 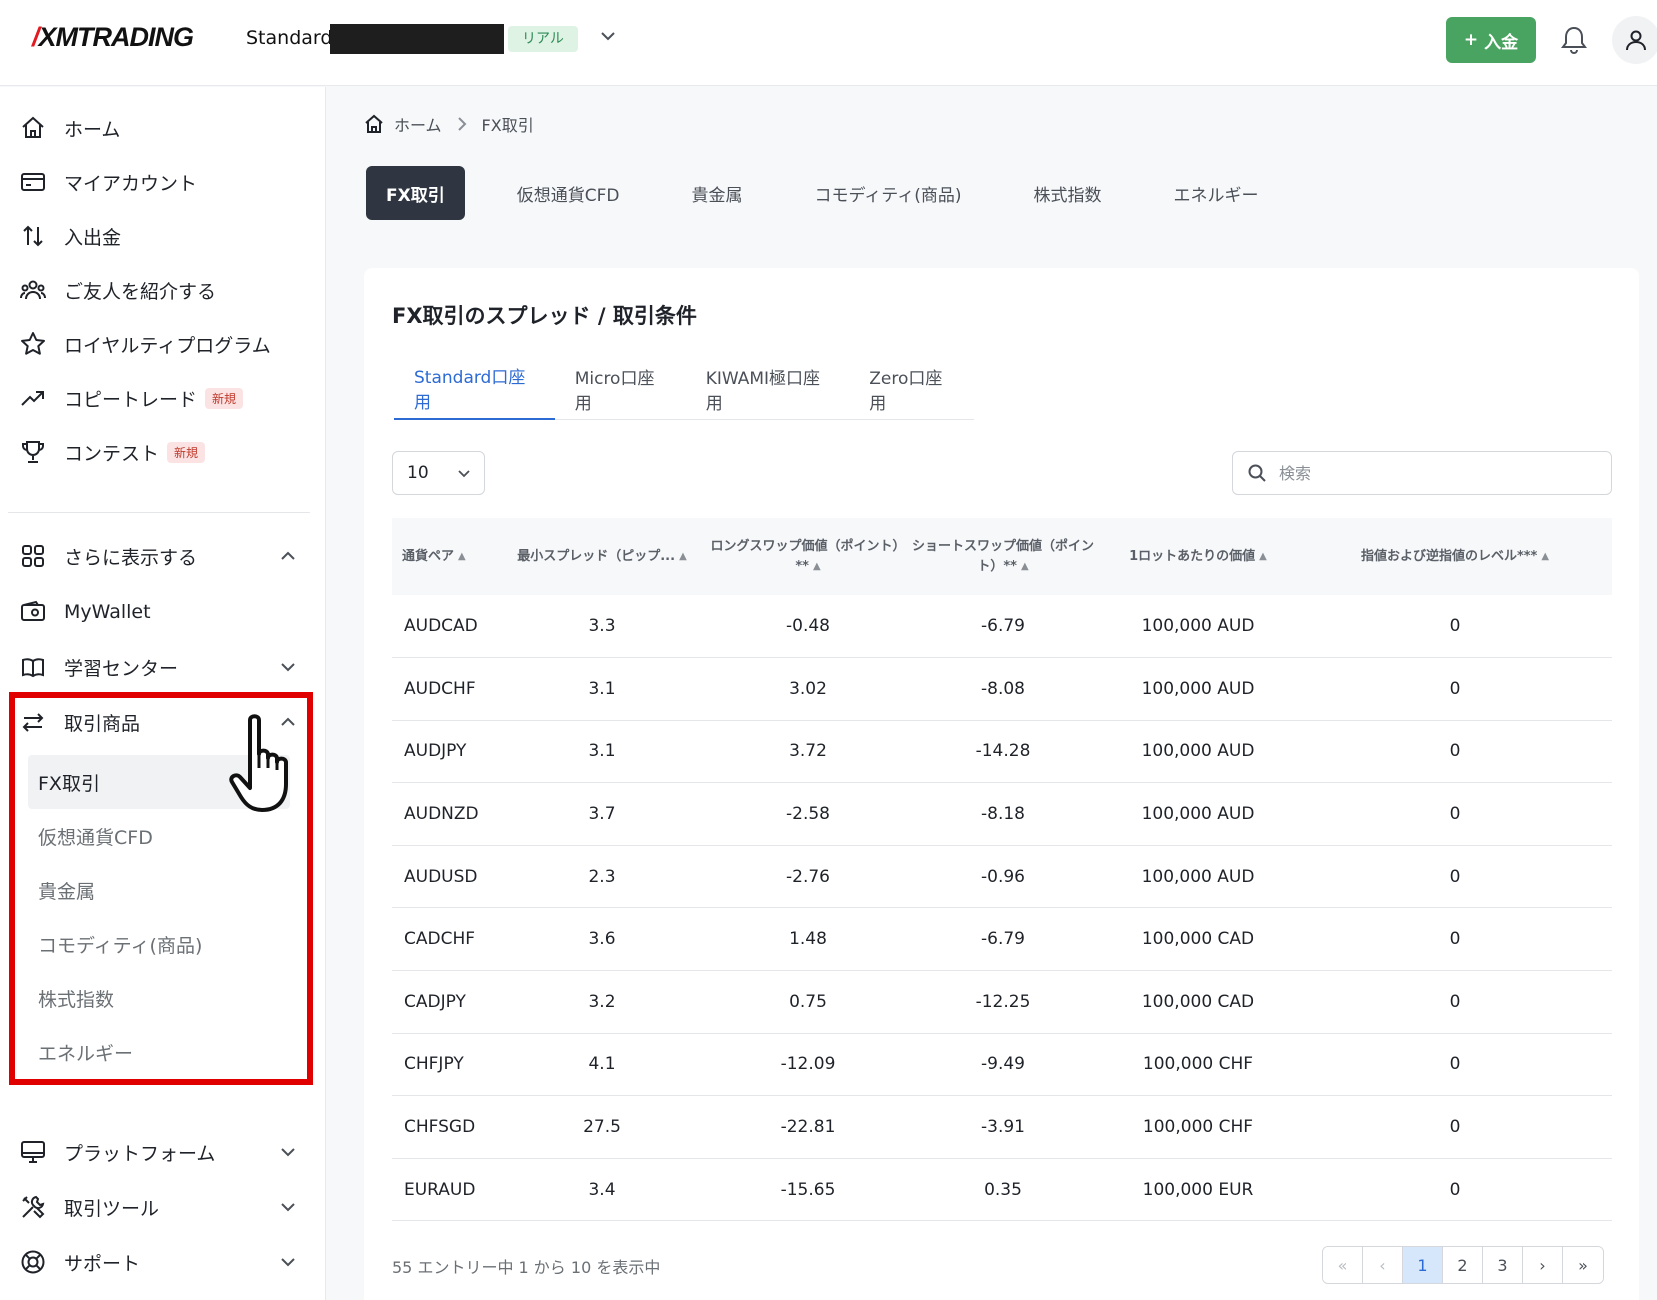 What do you see at coordinates (808, 556) in the screenshot?
I see `column-header: ロングスワップ価値（ポイント）** ▲` at bounding box center [808, 556].